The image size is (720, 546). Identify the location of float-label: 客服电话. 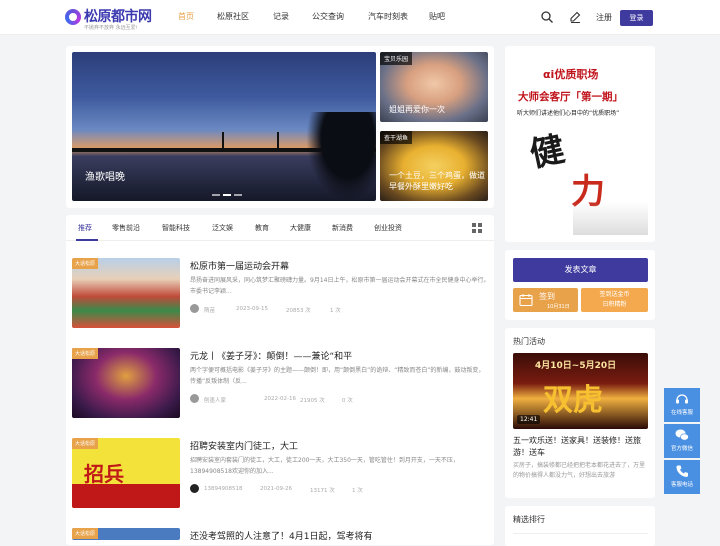
(681, 485).